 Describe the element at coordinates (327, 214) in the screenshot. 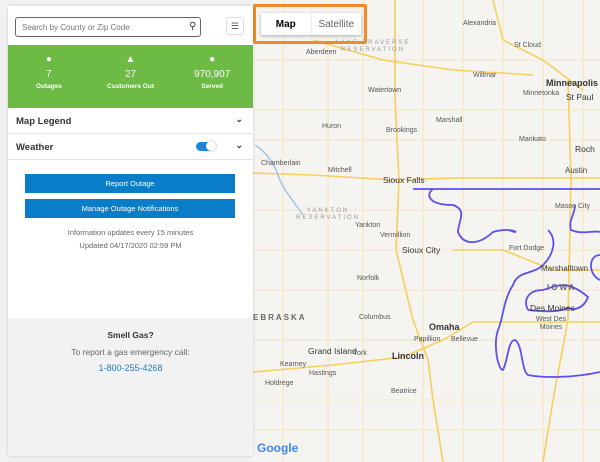

I see `reservation-label: YANKTON RESERVATION` at that location.